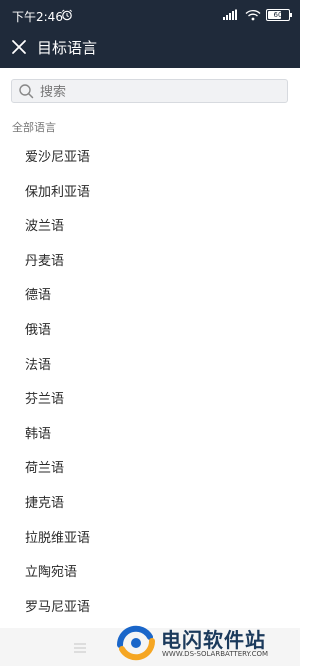  Describe the element at coordinates (150, 469) in the screenshot. I see `language-item: 荷兰语` at that location.